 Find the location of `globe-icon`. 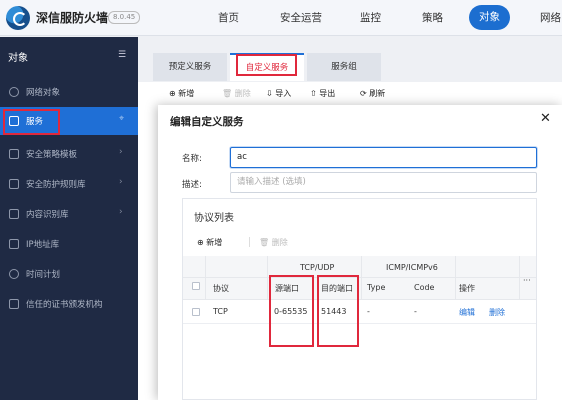

globe-icon is located at coordinates (14, 92).